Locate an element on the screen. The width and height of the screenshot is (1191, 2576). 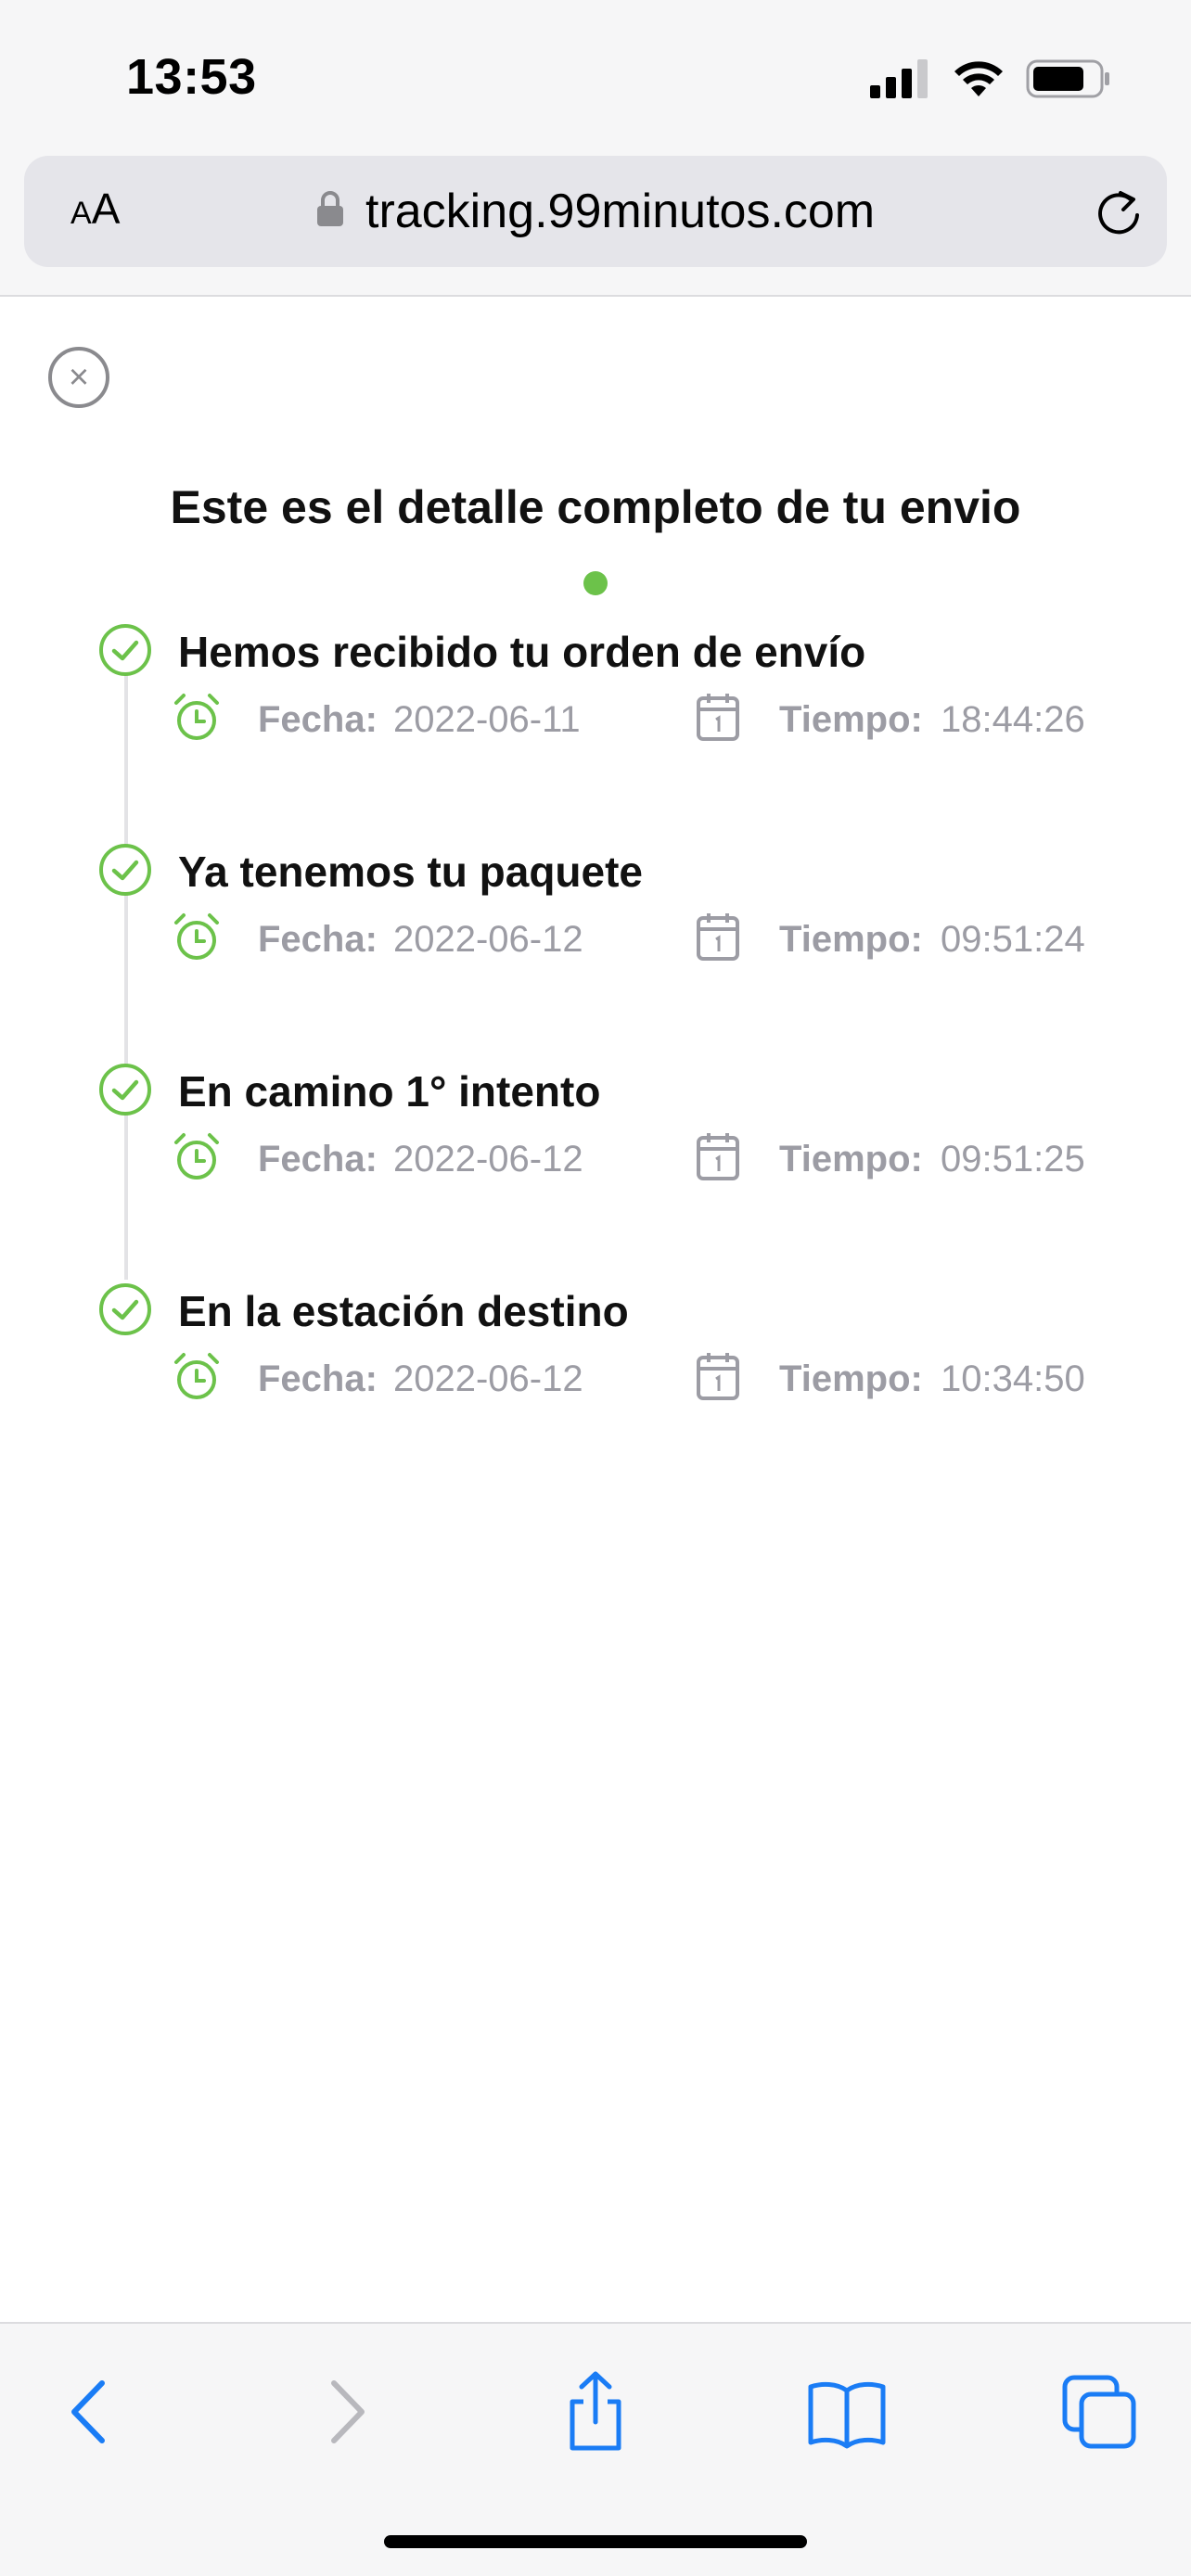
close-button: × is located at coordinates (79, 378).